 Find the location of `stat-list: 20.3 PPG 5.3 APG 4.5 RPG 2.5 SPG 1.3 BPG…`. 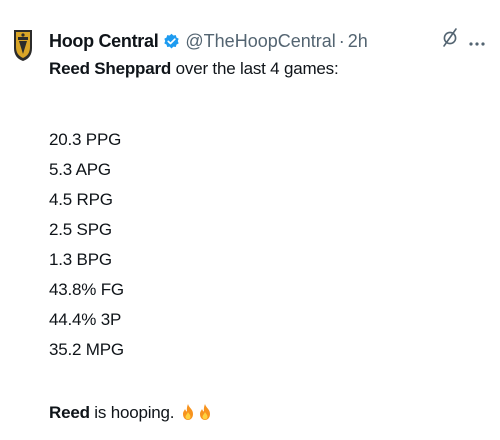

stat-list: 20.3 PPG 5.3 APG 4.5 RPG 2.5 SPG 1.3 BPG… is located at coordinates (86, 249).